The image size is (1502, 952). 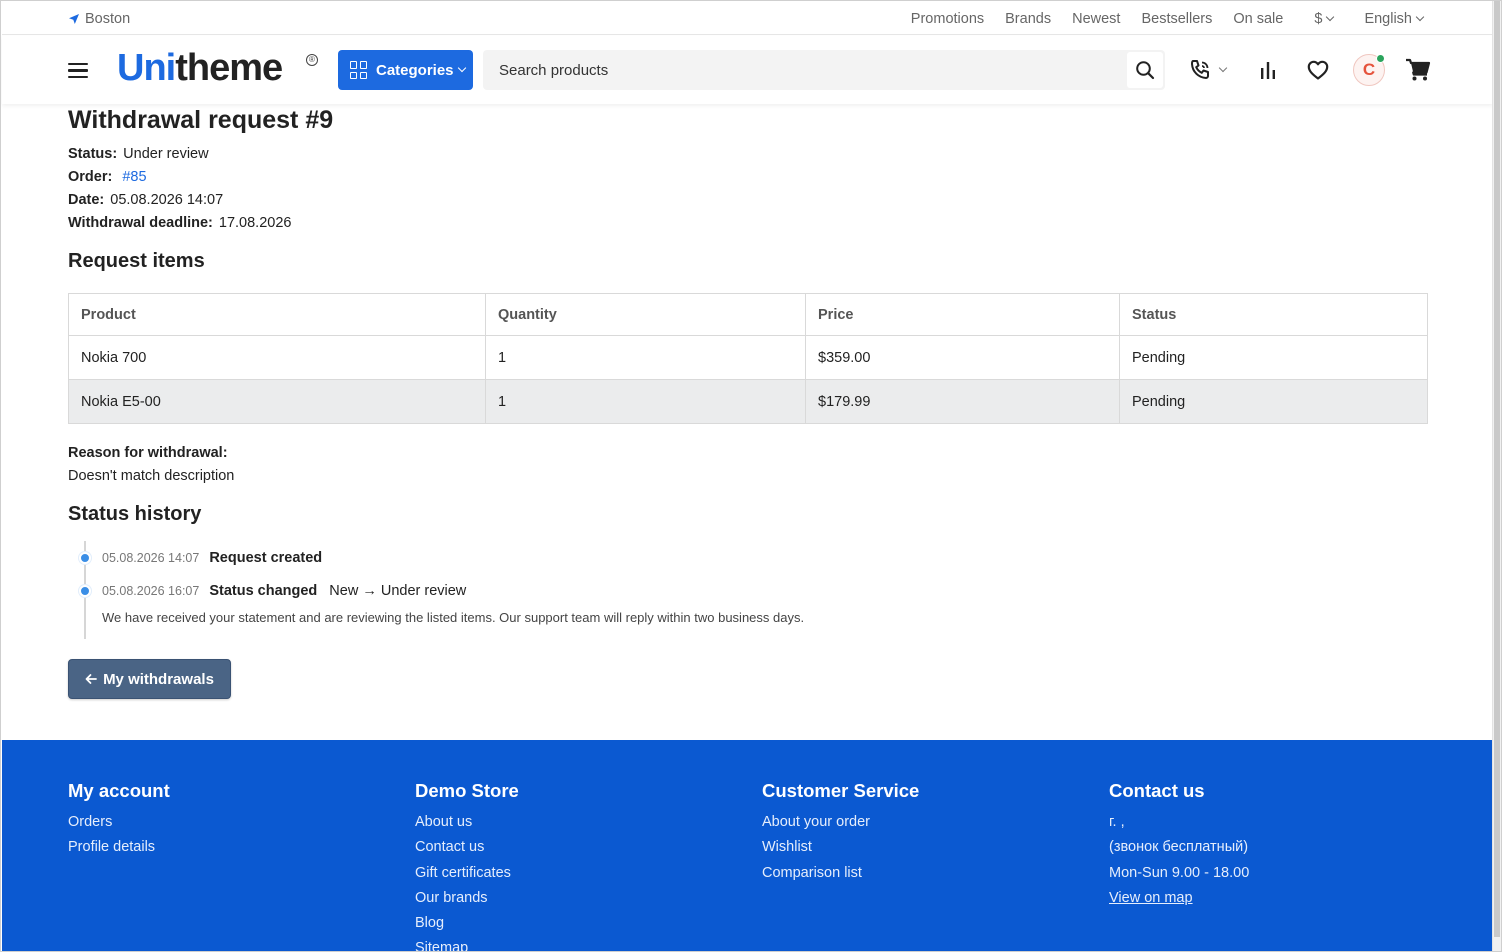 I want to click on date-value: 05.08.2026 14:07, so click(x=167, y=200).